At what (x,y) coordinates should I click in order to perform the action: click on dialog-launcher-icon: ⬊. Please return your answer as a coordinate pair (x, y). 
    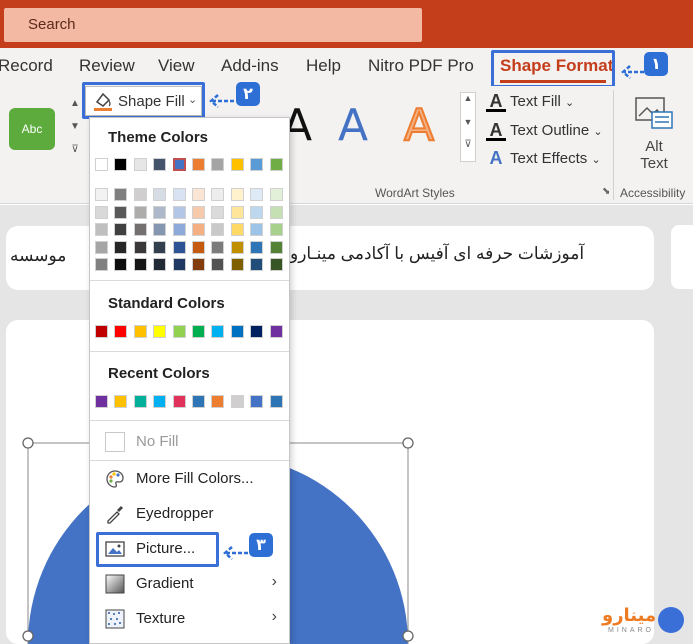
    Looking at the image, I should click on (606, 191).